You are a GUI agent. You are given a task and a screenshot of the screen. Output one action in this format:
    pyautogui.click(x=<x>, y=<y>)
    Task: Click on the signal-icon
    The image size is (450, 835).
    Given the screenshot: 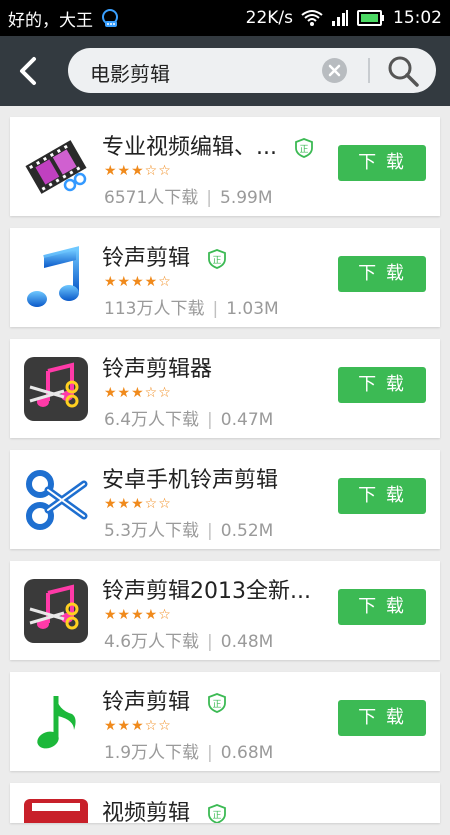 What is the action you would take?
    pyautogui.click(x=340, y=18)
    